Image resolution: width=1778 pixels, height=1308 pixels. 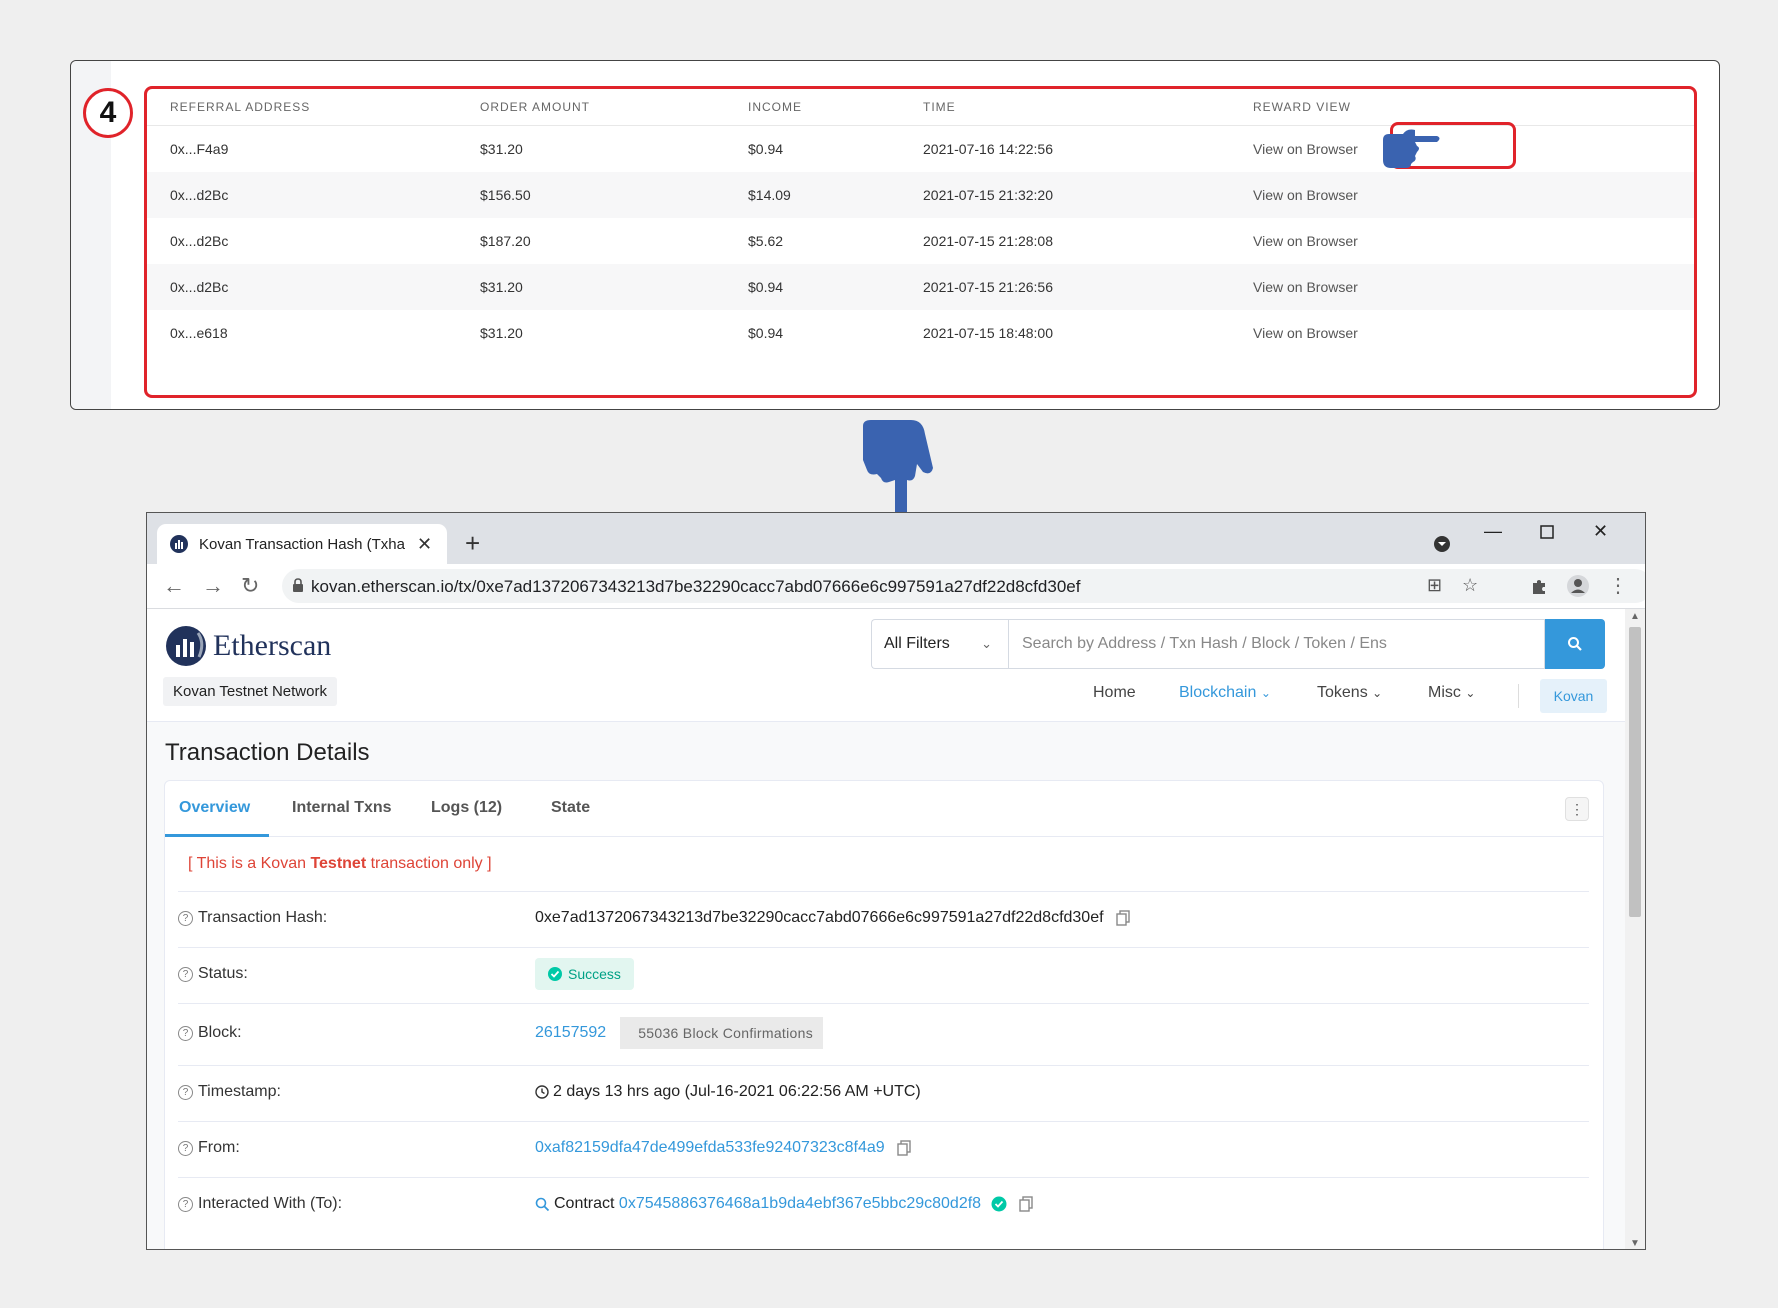 I want to click on label-text: Block:, so click(x=220, y=1032).